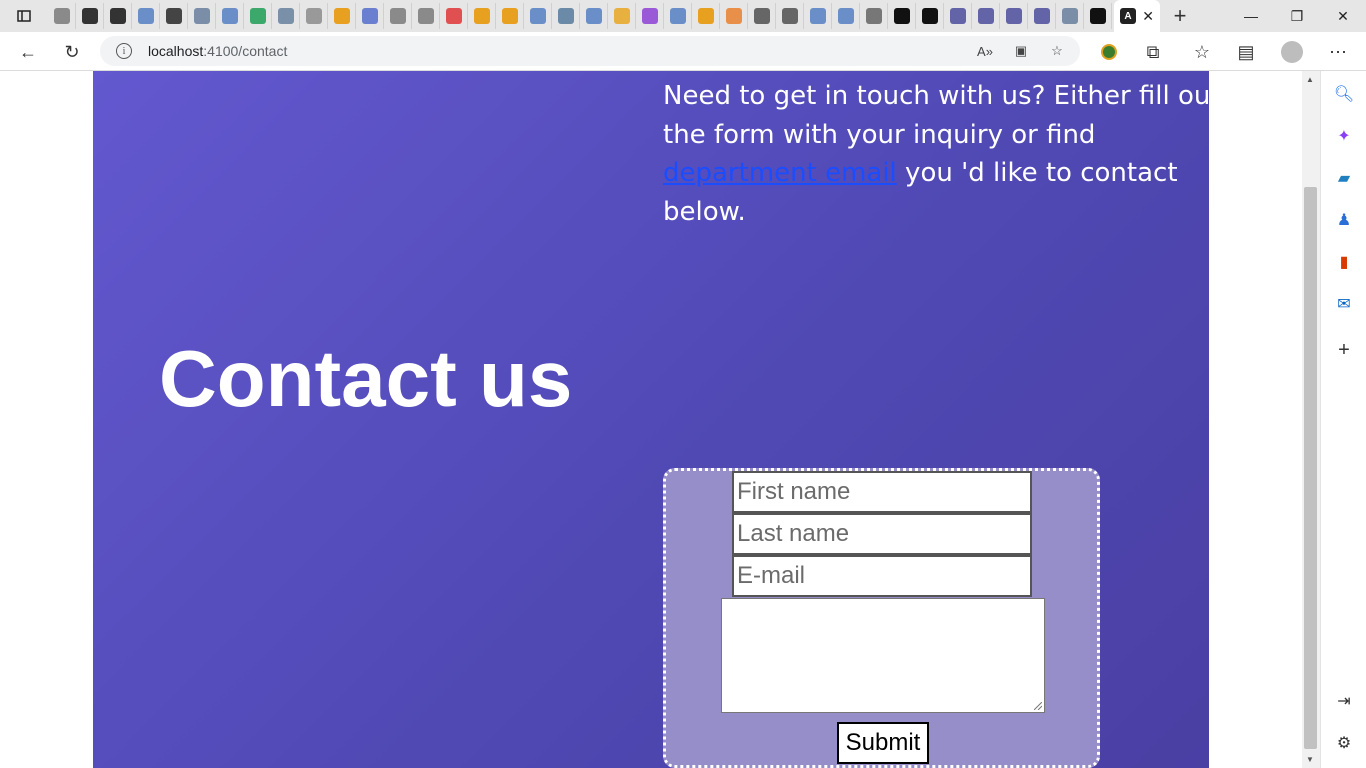 This screenshot has height=768, width=1366. What do you see at coordinates (1344, 304) in the screenshot?
I see `outlook-icon: ✉` at bounding box center [1344, 304].